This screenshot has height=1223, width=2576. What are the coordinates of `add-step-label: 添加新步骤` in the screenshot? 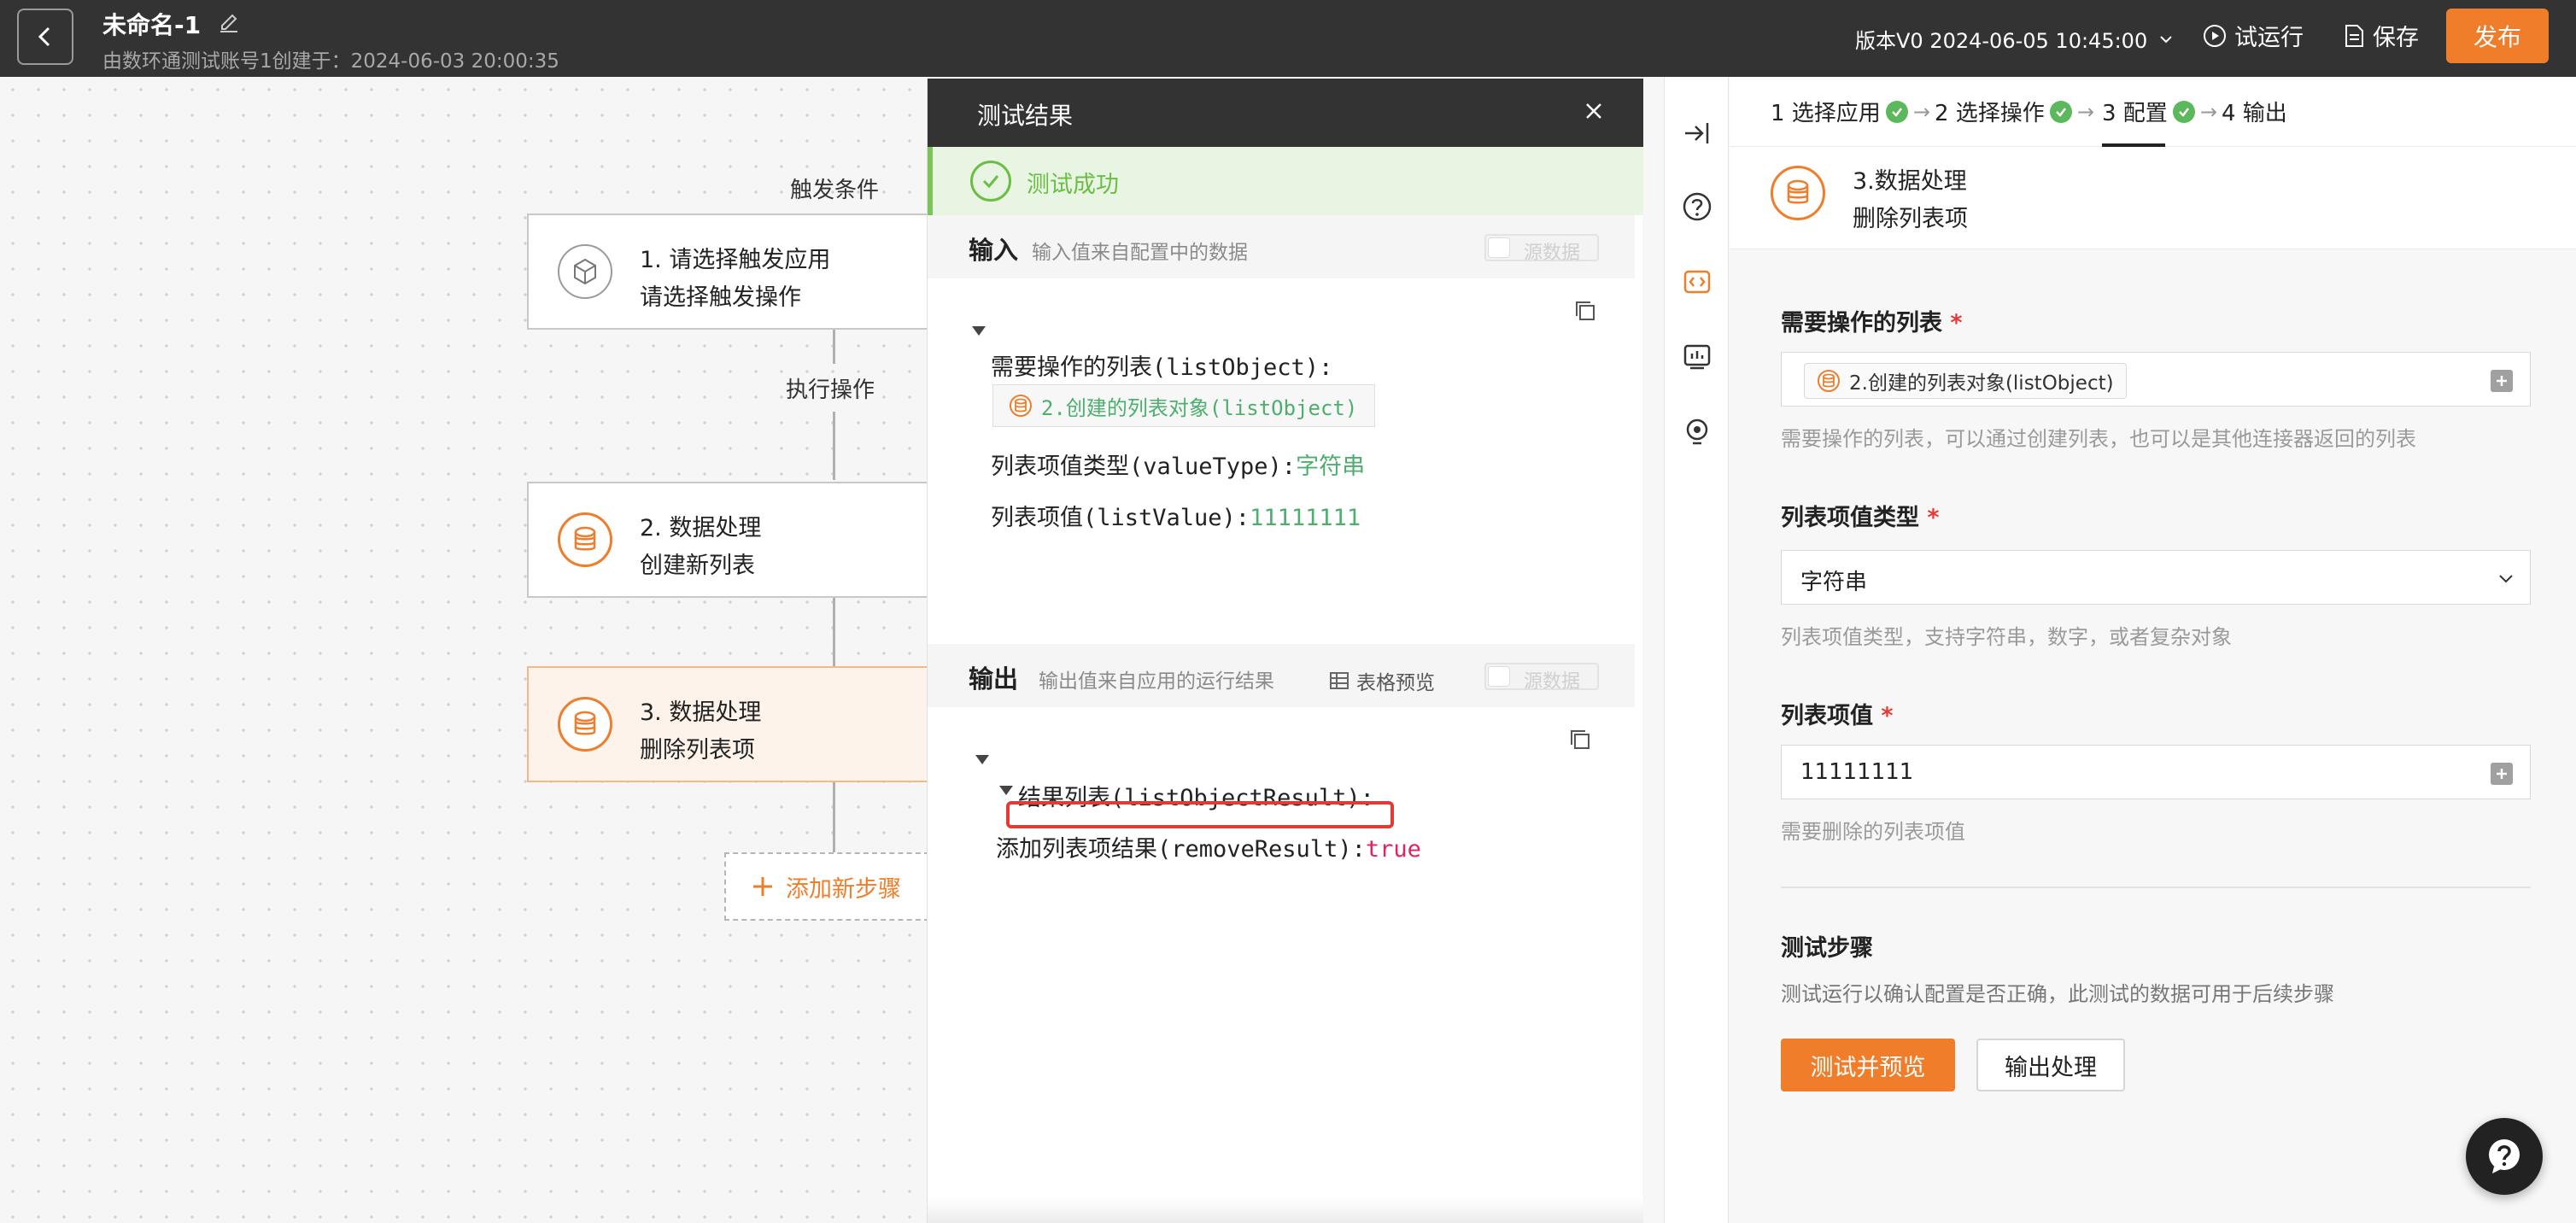 It's located at (843, 889).